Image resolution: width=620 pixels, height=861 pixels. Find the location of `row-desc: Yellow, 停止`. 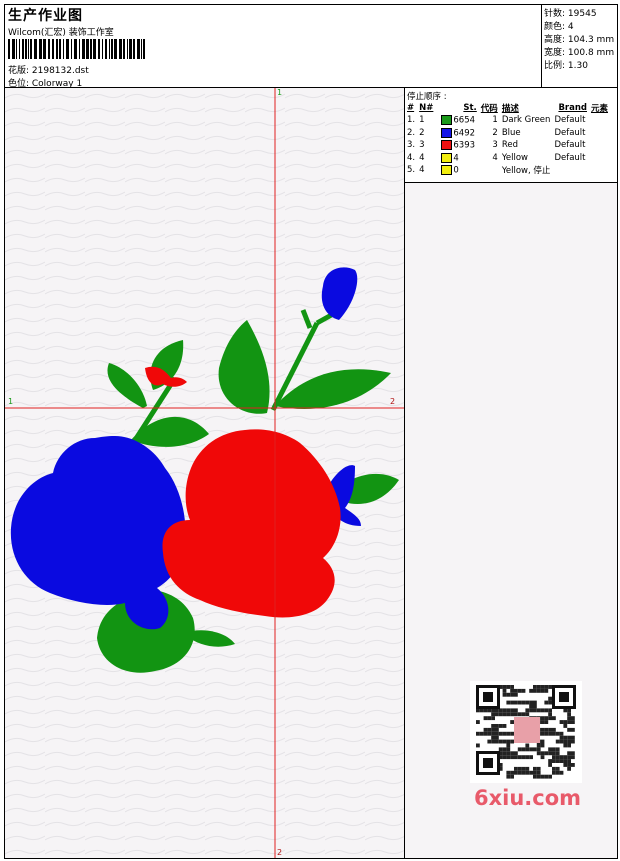

row-desc: Yellow, 停止 is located at coordinates (526, 171).